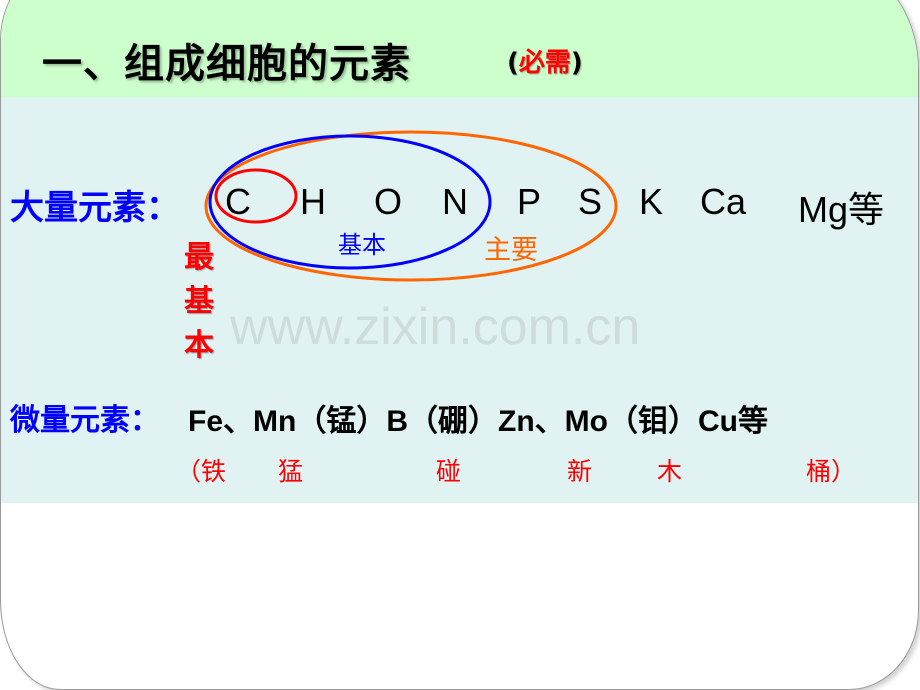 This screenshot has height=690, width=920. I want to click on element-ca: Ca, so click(723, 201).